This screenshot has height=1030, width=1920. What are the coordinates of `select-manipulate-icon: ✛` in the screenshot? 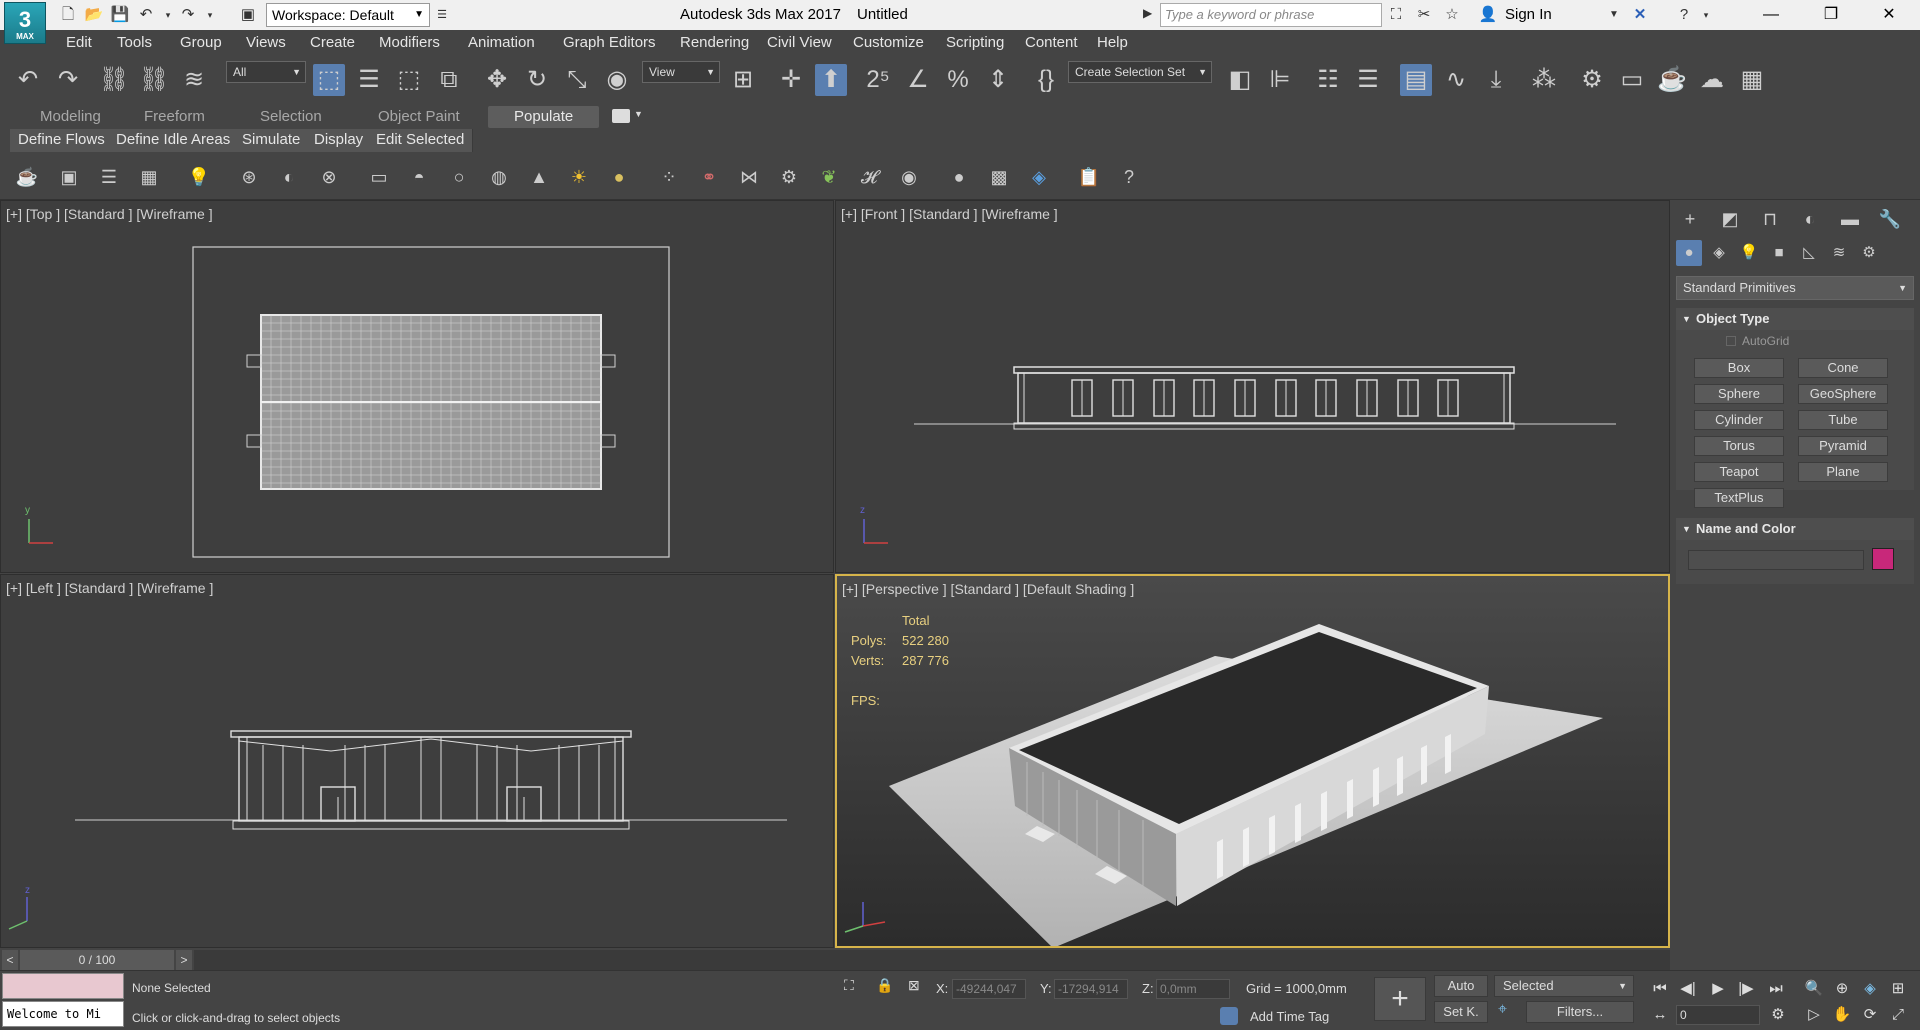 It's located at (791, 80).